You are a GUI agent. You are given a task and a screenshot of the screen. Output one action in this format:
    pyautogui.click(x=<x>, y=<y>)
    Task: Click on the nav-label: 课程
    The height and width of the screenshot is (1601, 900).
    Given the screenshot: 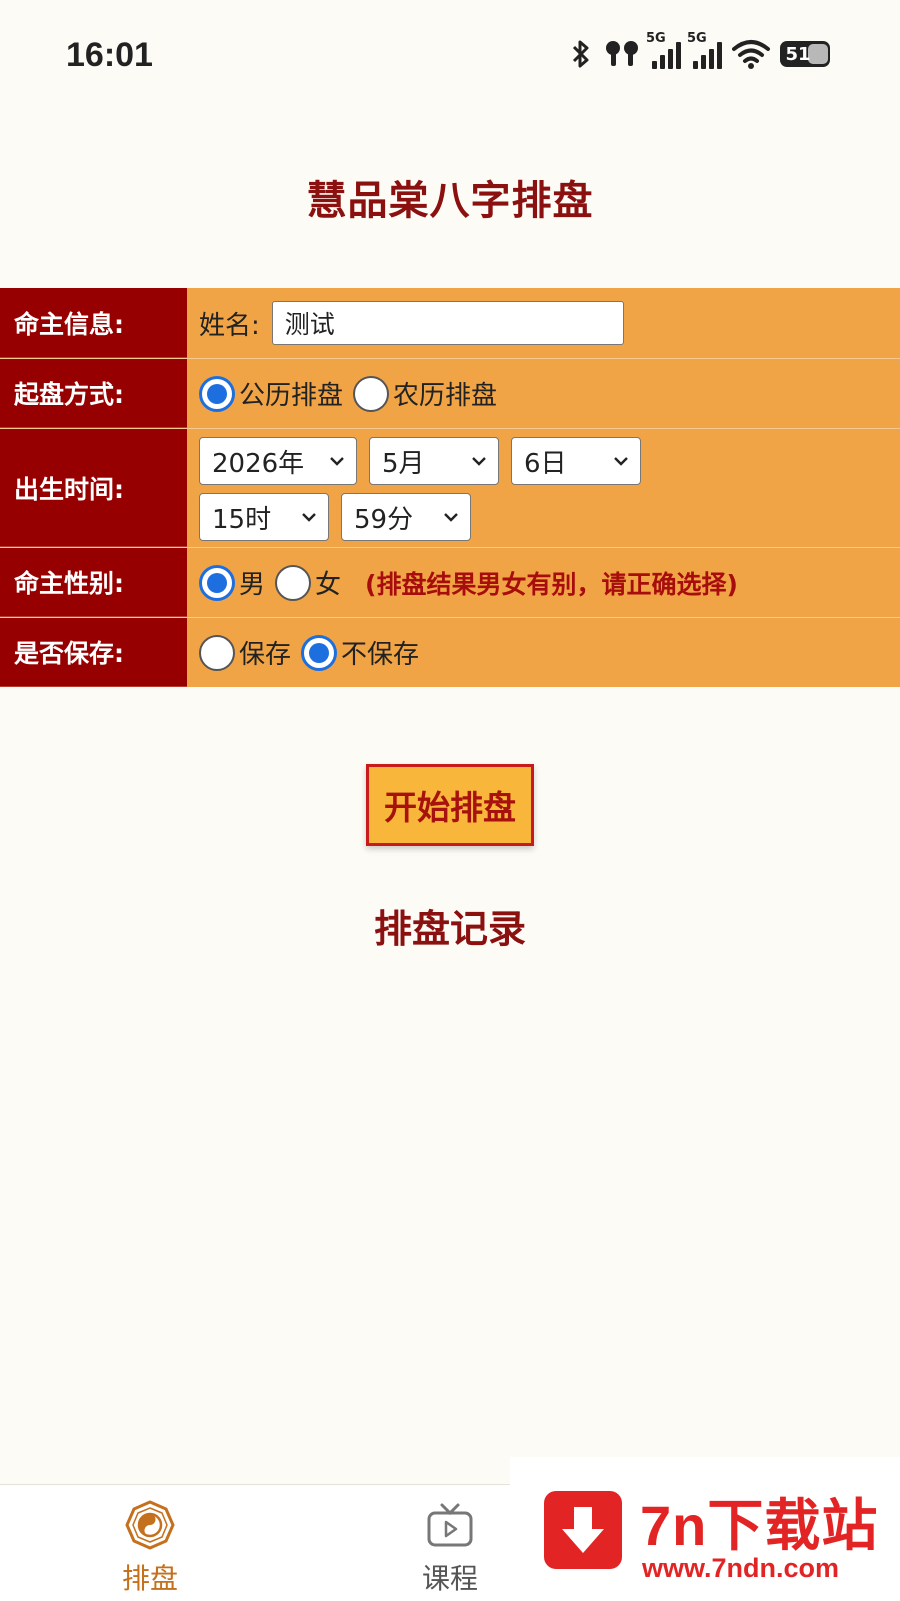 What is the action you would take?
    pyautogui.click(x=449, y=1578)
    